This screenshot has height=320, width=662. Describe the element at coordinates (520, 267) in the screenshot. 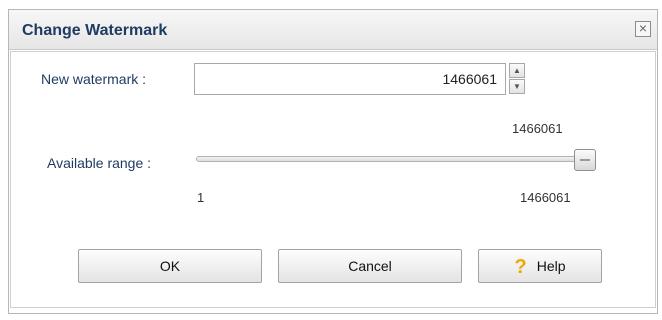

I see `question-mark-icon: ?` at that location.